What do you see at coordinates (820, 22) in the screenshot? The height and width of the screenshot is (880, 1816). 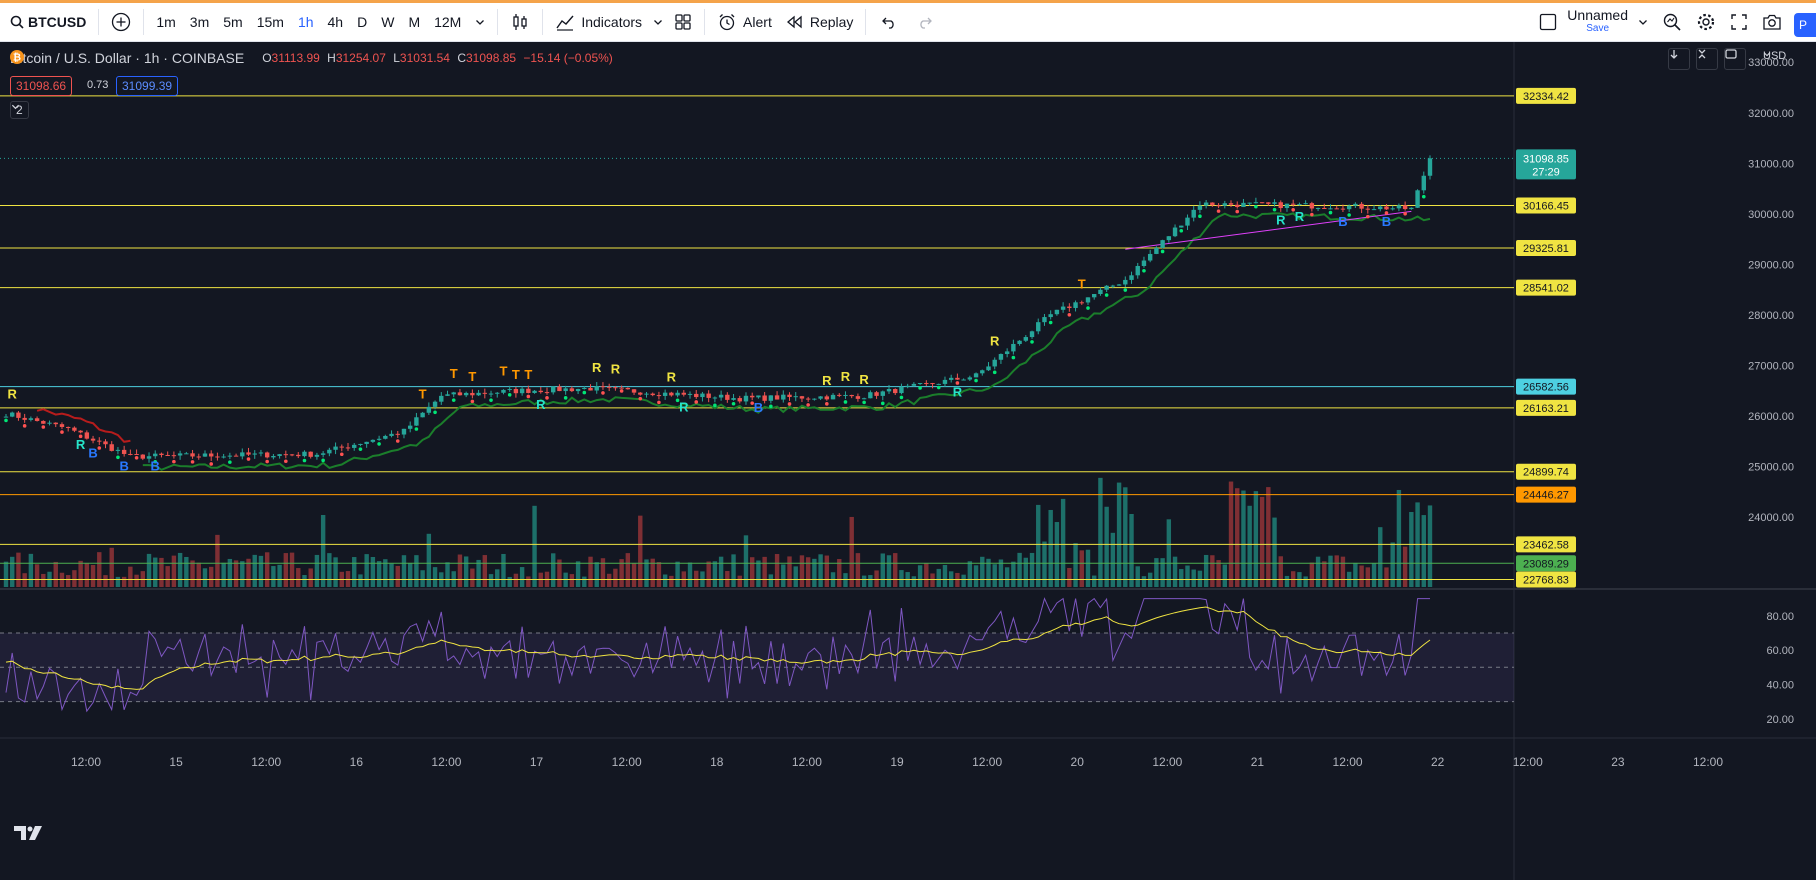 I see `replay-button: Replay` at bounding box center [820, 22].